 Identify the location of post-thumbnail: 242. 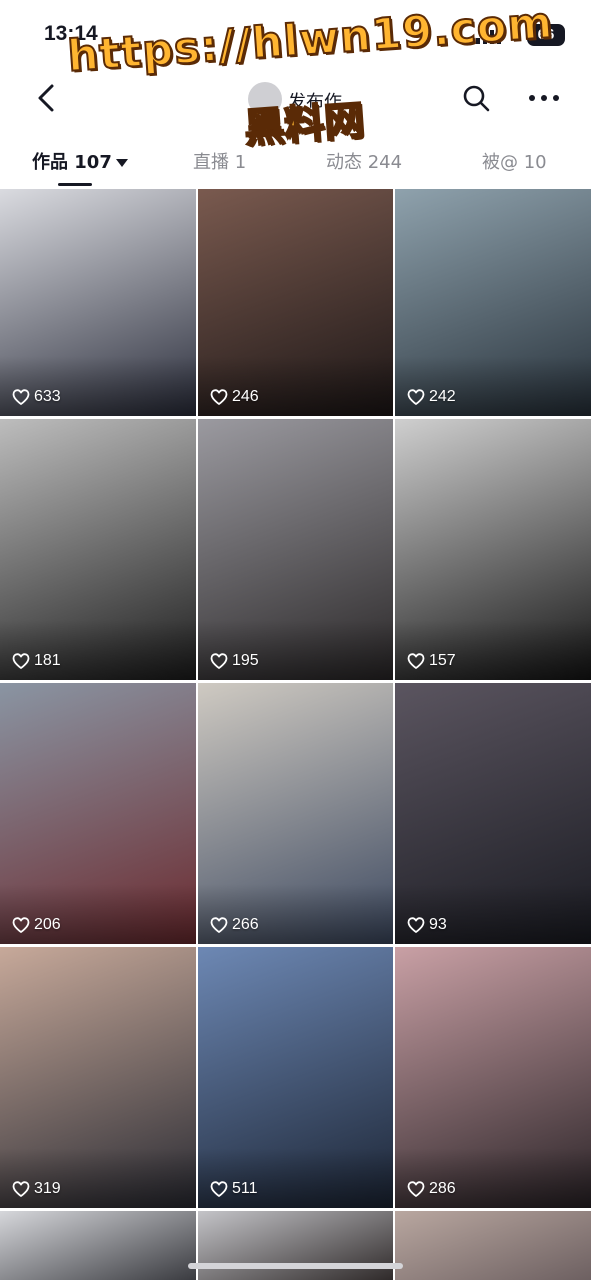
(493, 302).